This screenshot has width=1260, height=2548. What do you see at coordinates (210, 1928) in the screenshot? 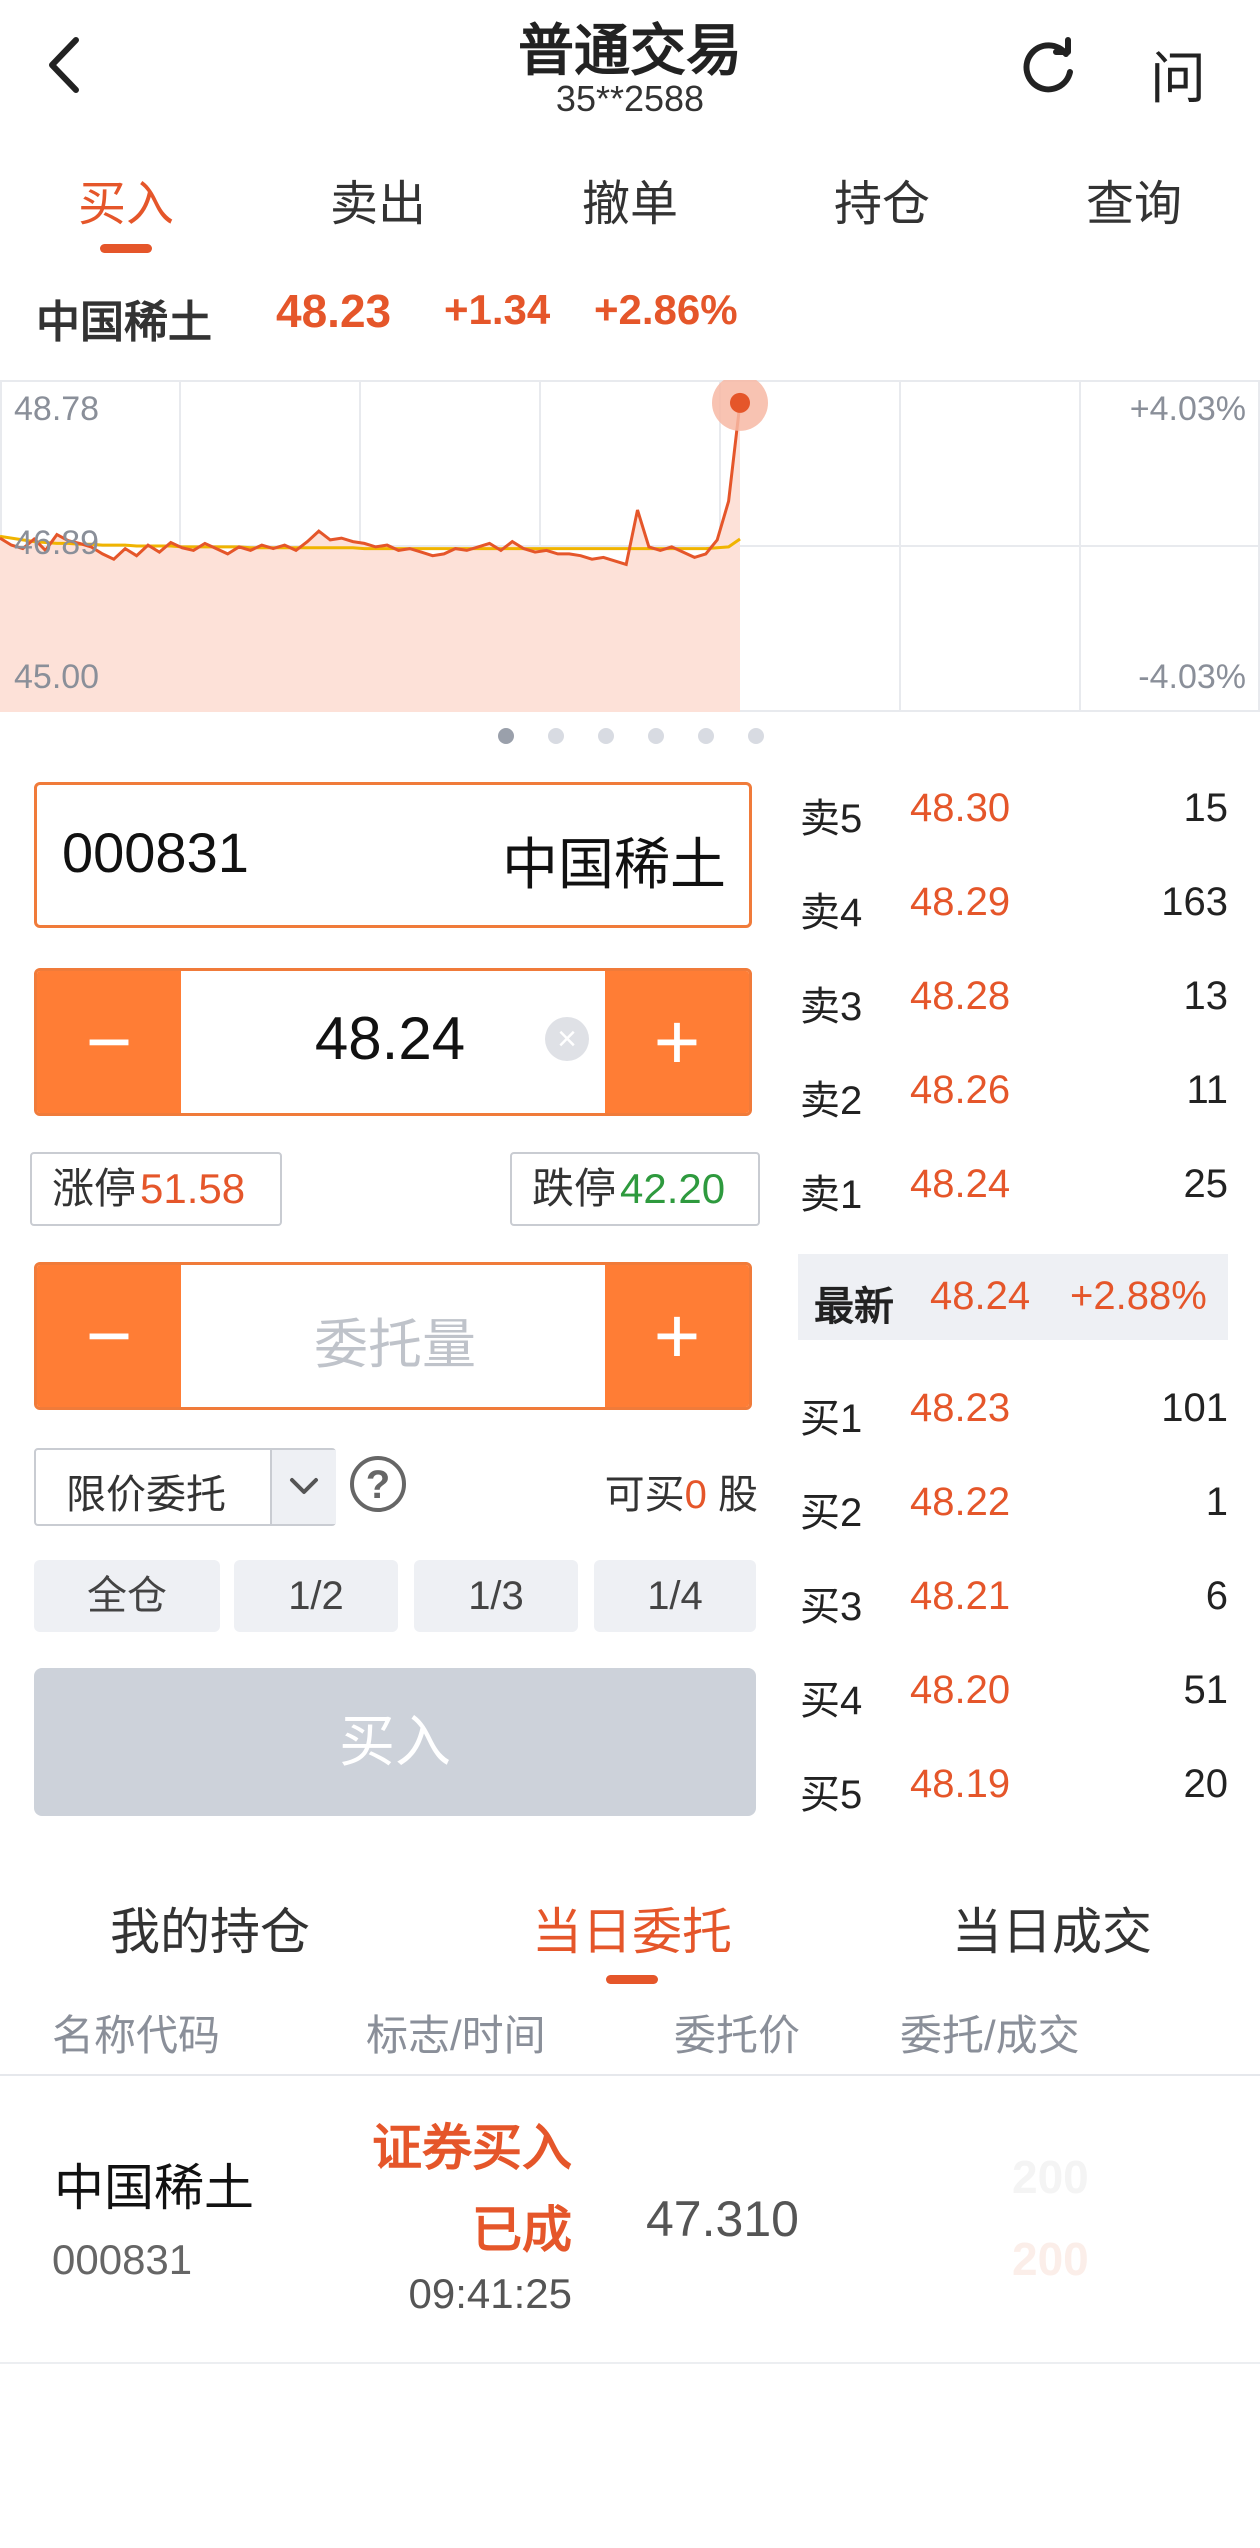
I see `tab-my-holdings: 我的持仓` at bounding box center [210, 1928].